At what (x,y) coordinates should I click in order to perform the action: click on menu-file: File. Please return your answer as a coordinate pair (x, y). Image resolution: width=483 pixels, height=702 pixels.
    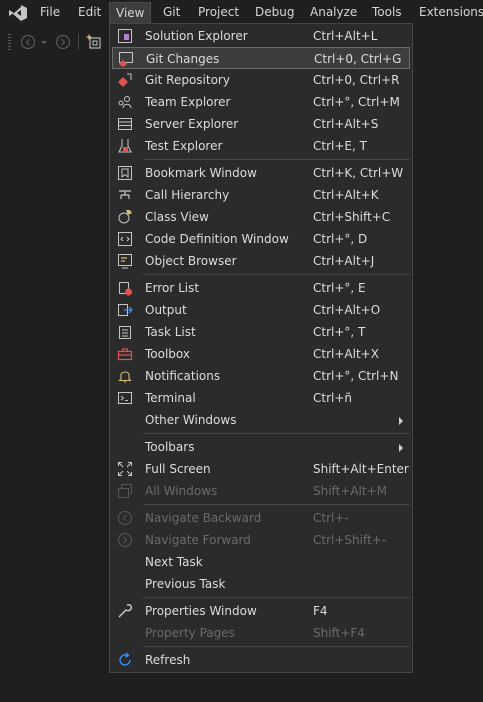
    Looking at the image, I should click on (50, 12).